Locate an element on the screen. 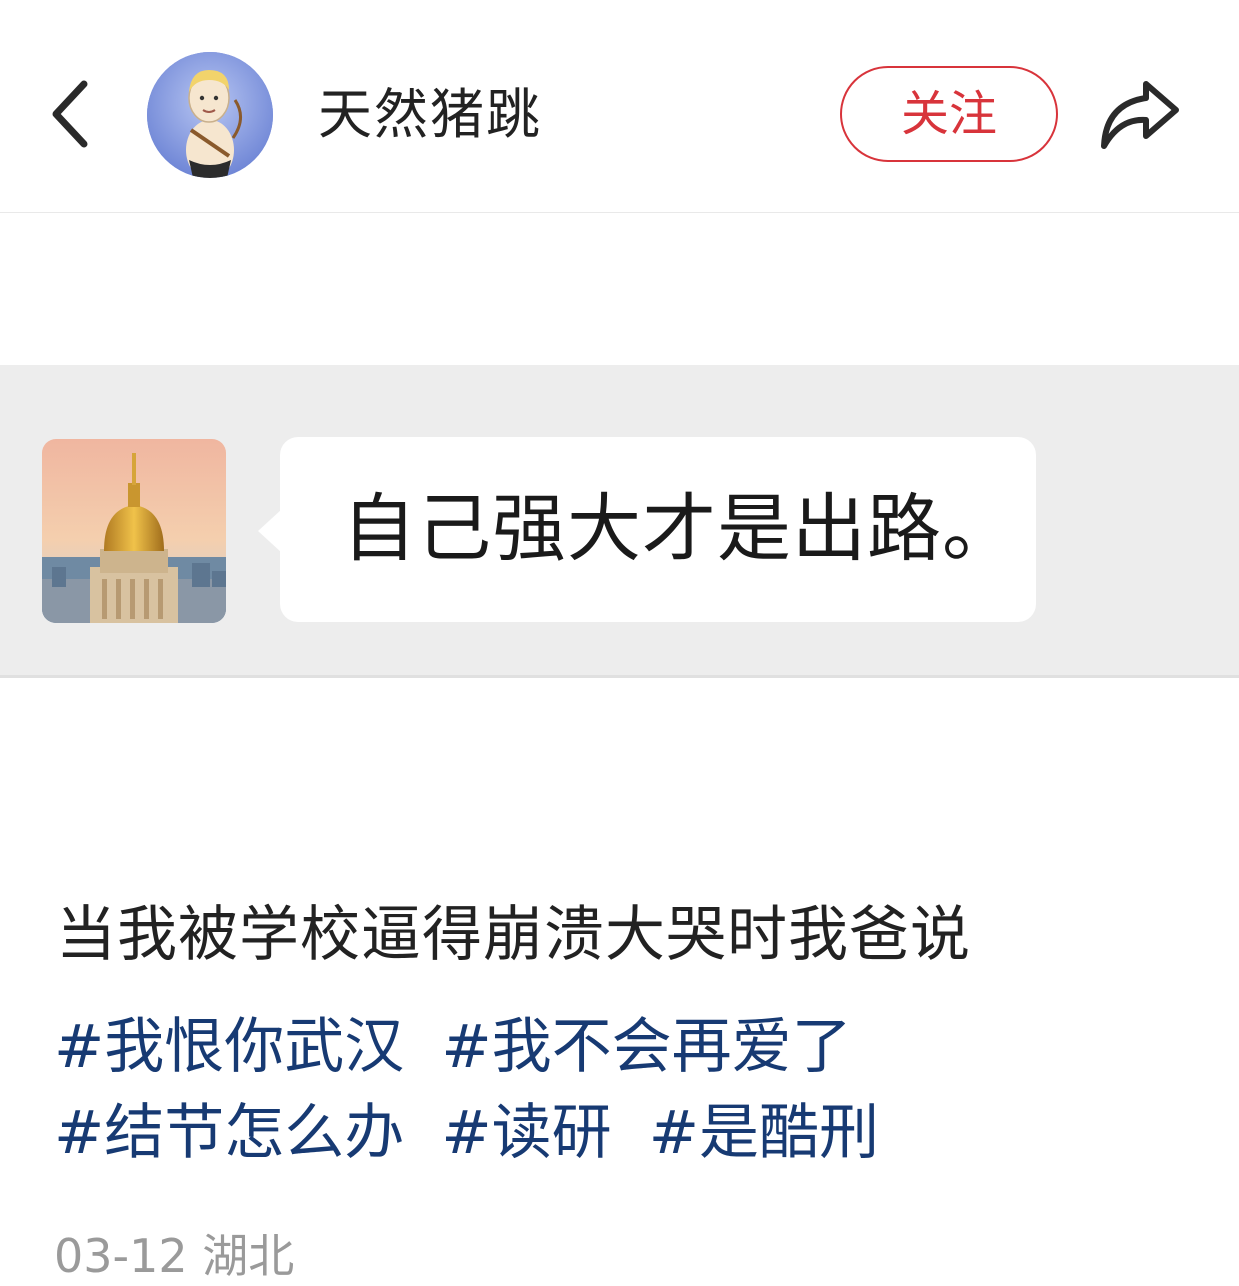  follow-button: 关注 is located at coordinates (949, 114).